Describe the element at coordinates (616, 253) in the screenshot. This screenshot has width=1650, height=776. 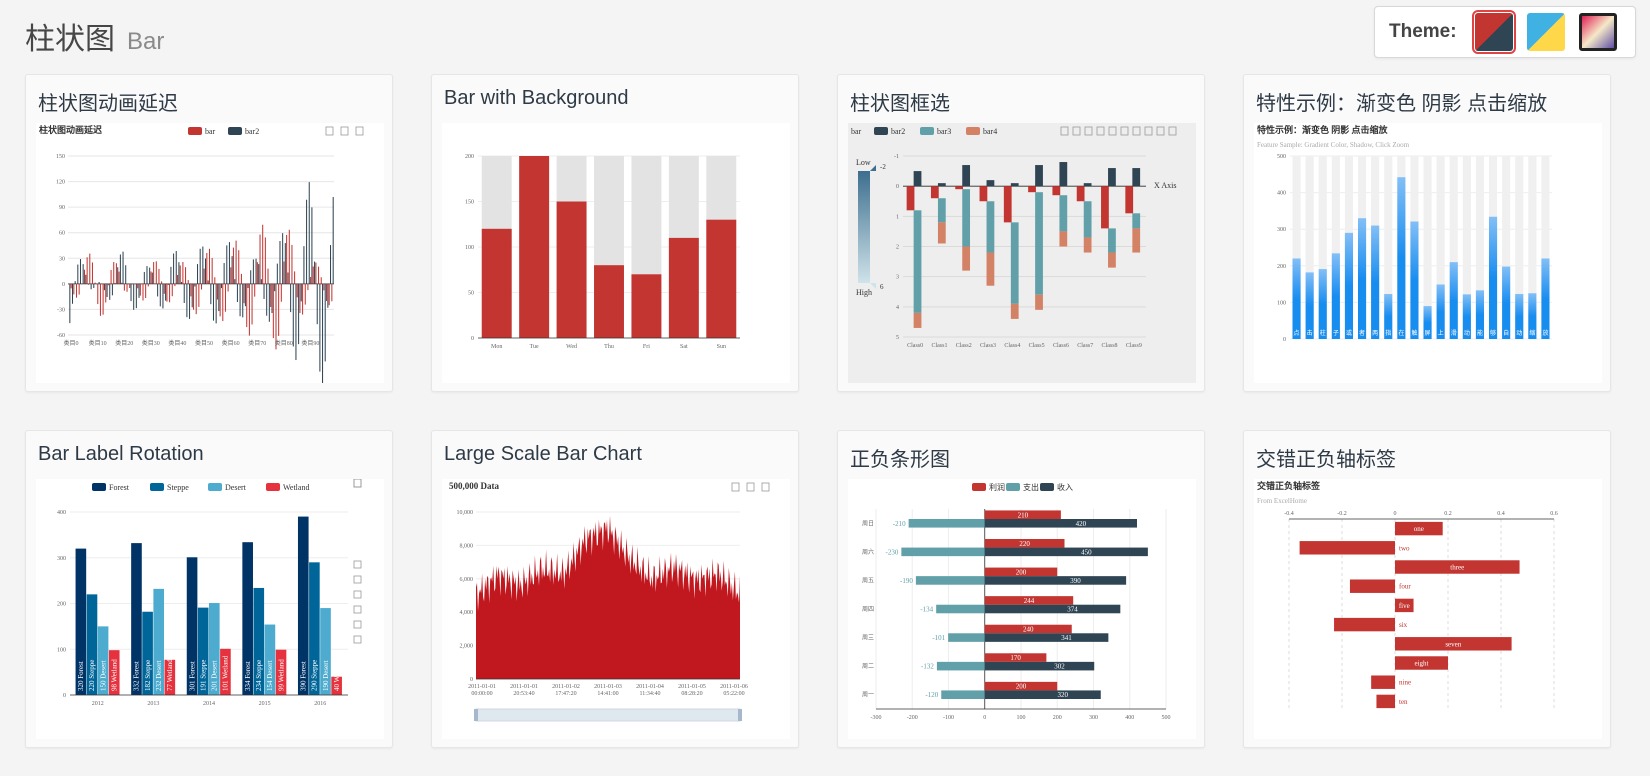
I see `chart-thumbnail: 0 50 100 150 200 Mon Tue Wed Thu Fri Sat Sun` at that location.